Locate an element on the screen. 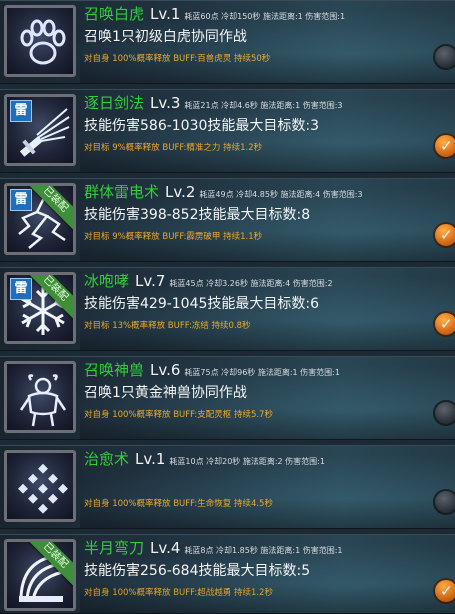 Image resolution: width=455 pixels, height=614 pixels. skill-level: Lv.3 is located at coordinates (165, 103).